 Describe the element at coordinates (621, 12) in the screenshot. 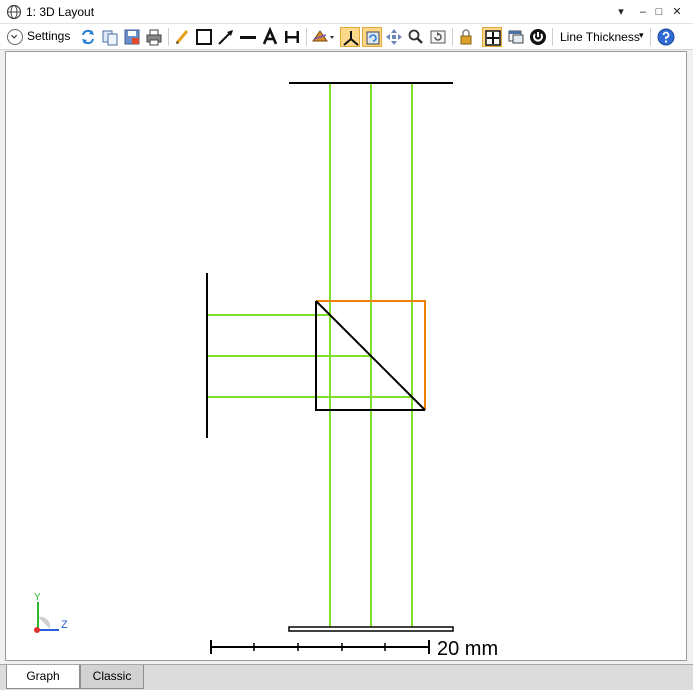

I see `window-menu-button: ▾` at that location.